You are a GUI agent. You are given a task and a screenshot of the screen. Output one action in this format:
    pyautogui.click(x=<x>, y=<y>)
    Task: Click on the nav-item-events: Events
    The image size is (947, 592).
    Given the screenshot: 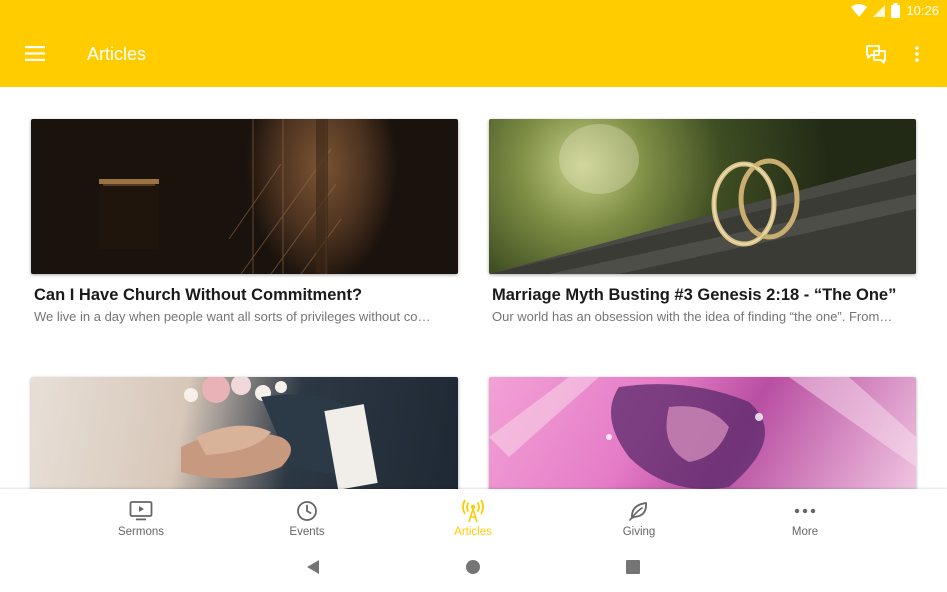 What is the action you would take?
    pyautogui.click(x=307, y=516)
    